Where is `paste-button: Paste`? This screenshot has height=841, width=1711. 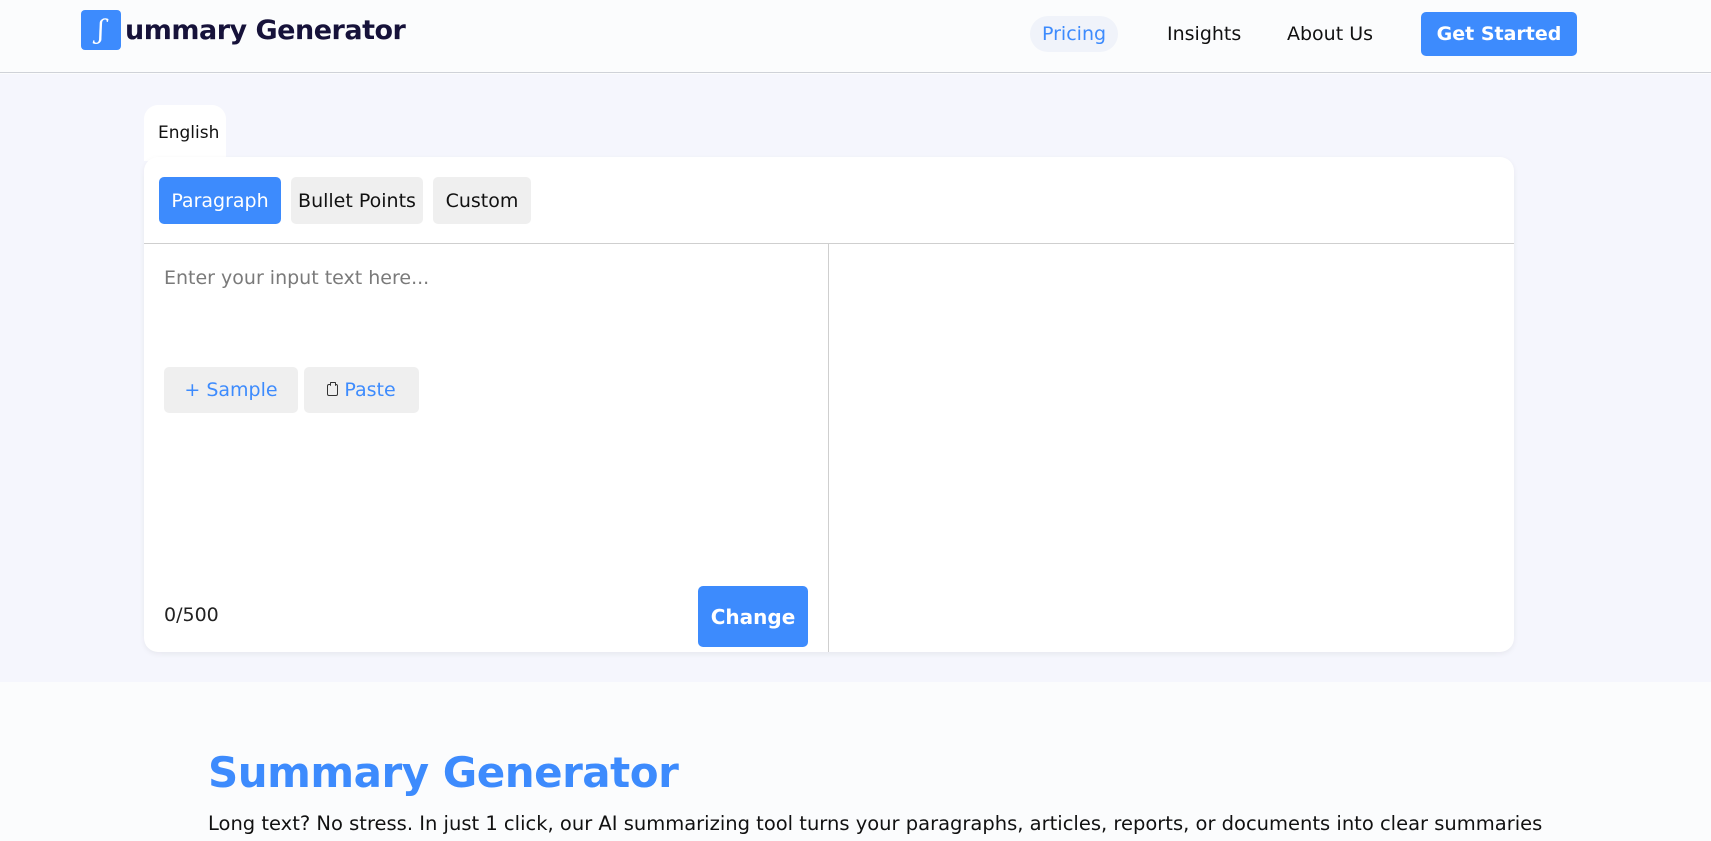
paste-button: Paste is located at coordinates (361, 390).